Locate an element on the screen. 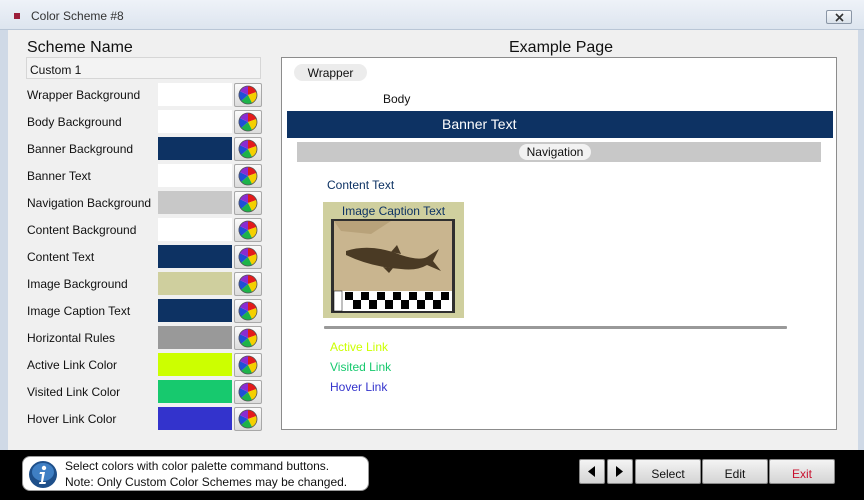 The width and height of the screenshot is (864, 500). color-row: Horizontal Rules is located at coordinates (145, 338).